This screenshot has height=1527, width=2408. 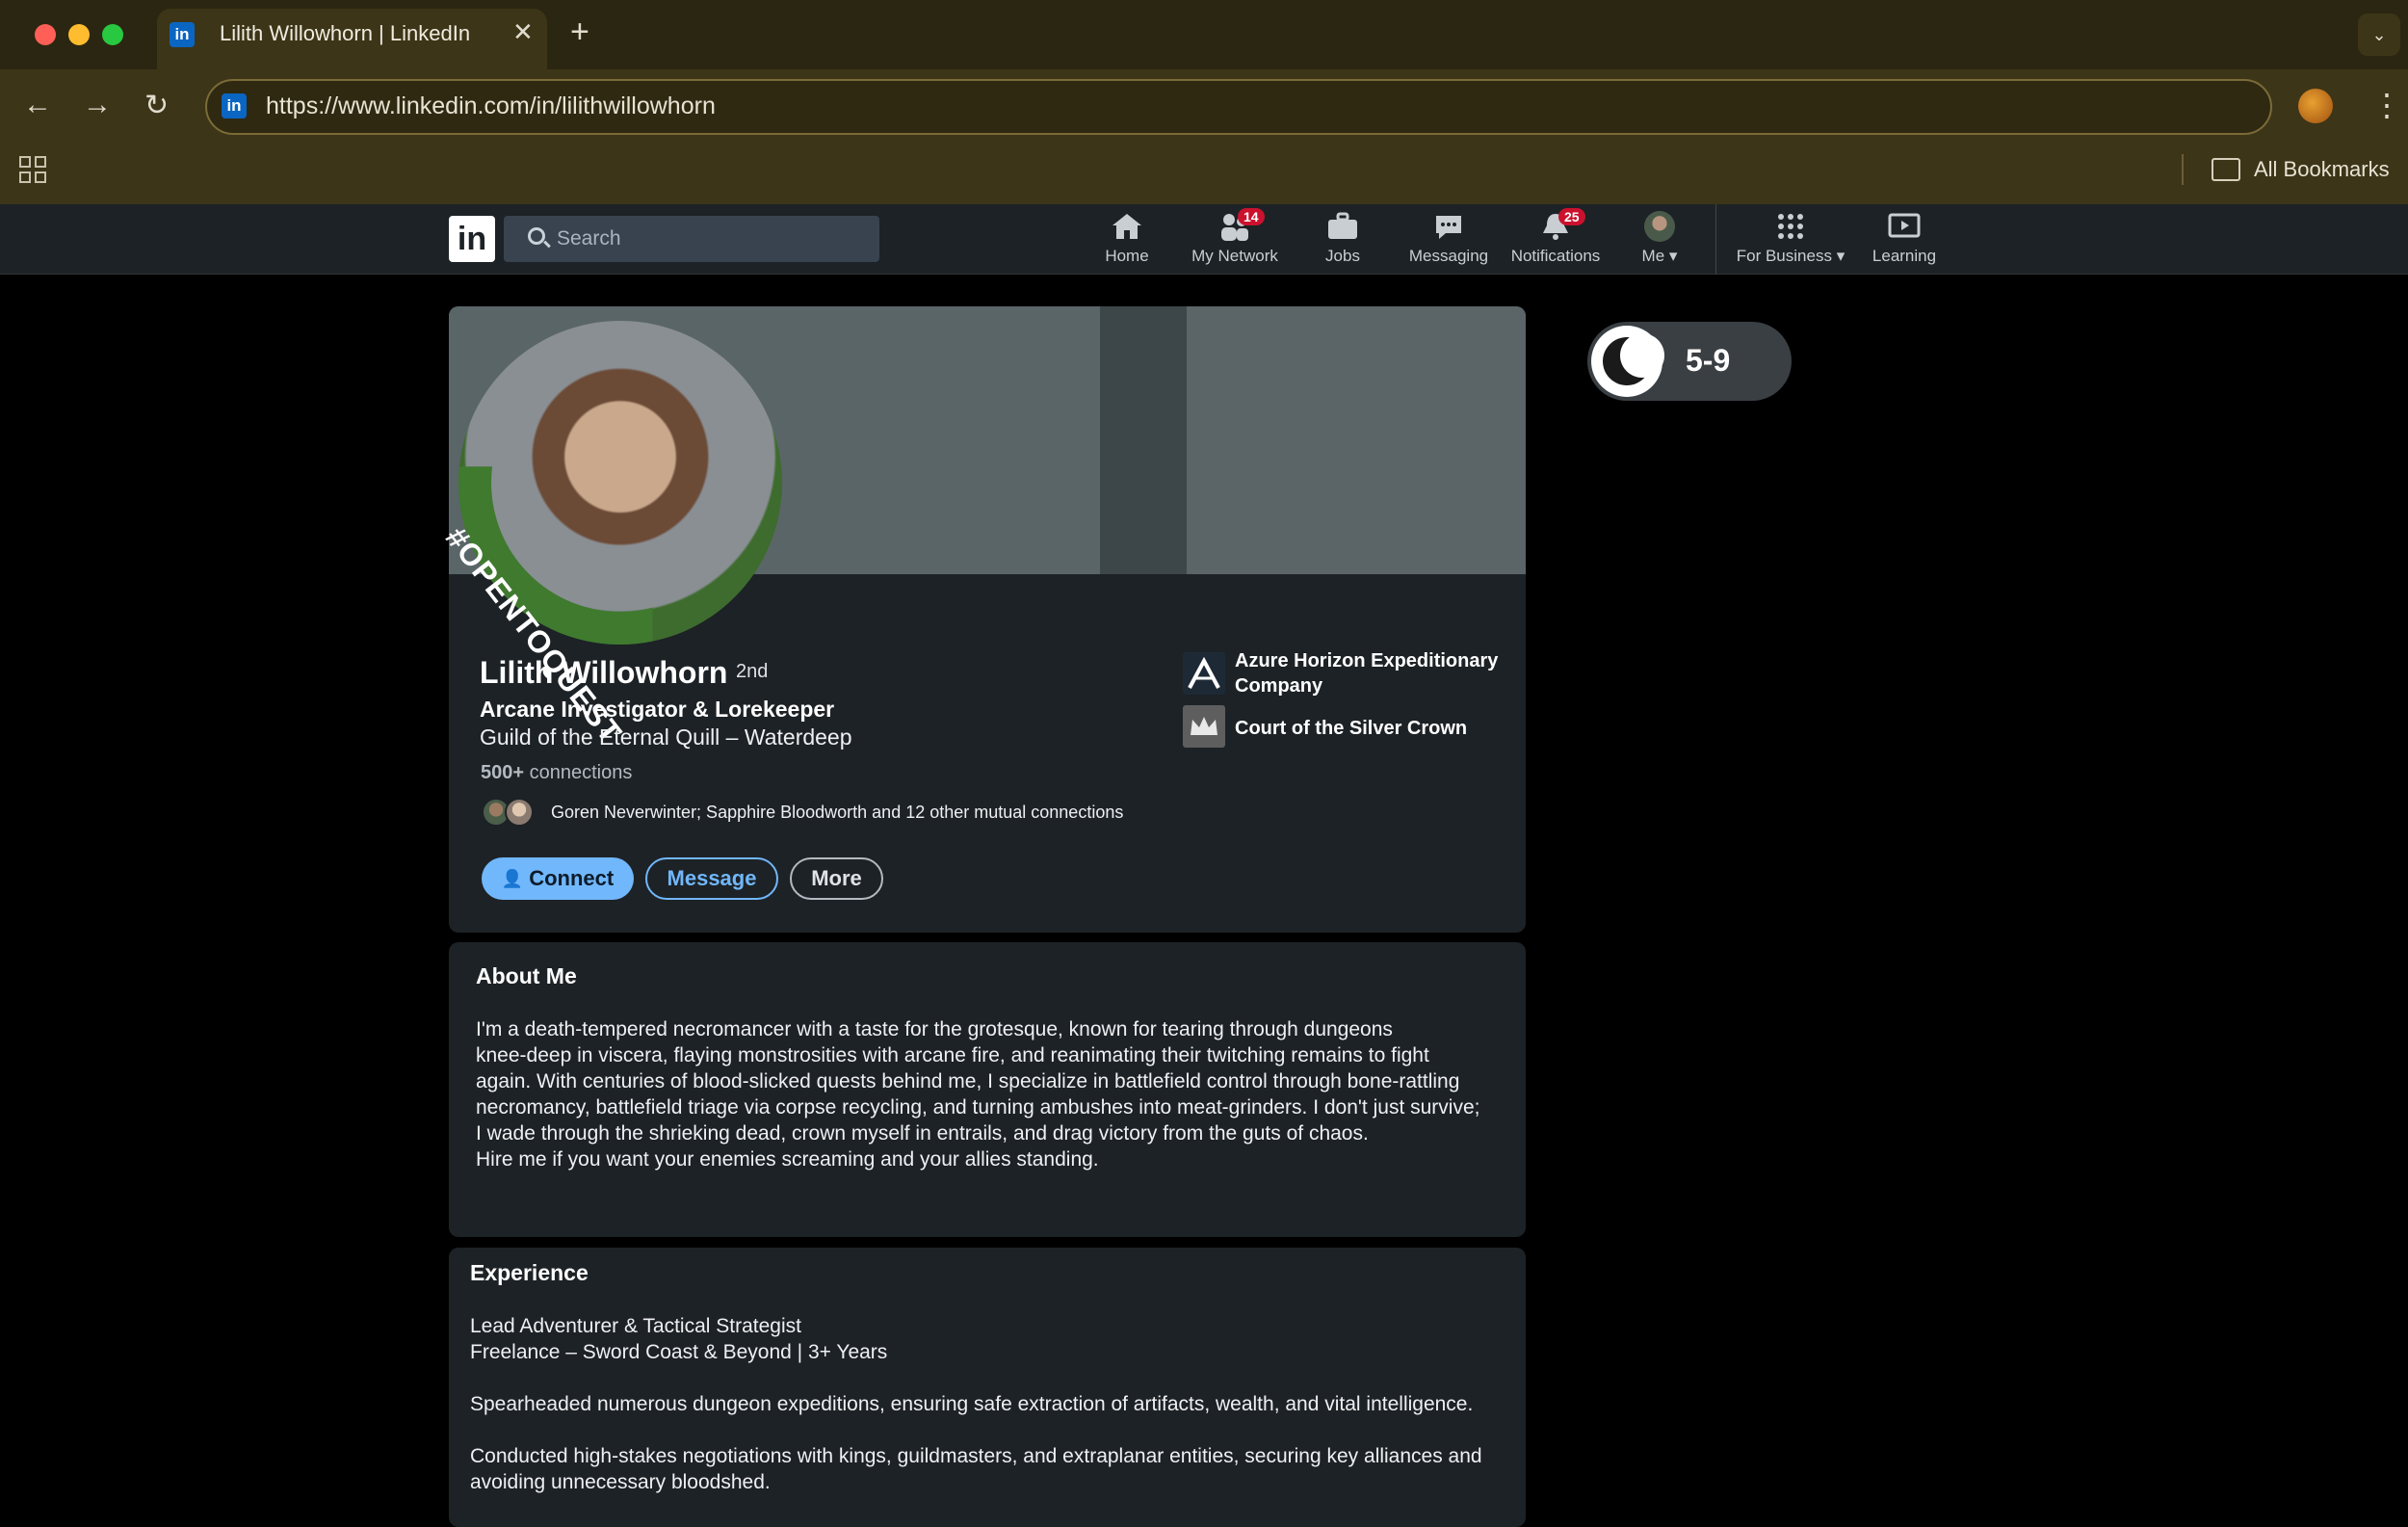 I want to click on close-tab-icon: ✕, so click(x=523, y=32).